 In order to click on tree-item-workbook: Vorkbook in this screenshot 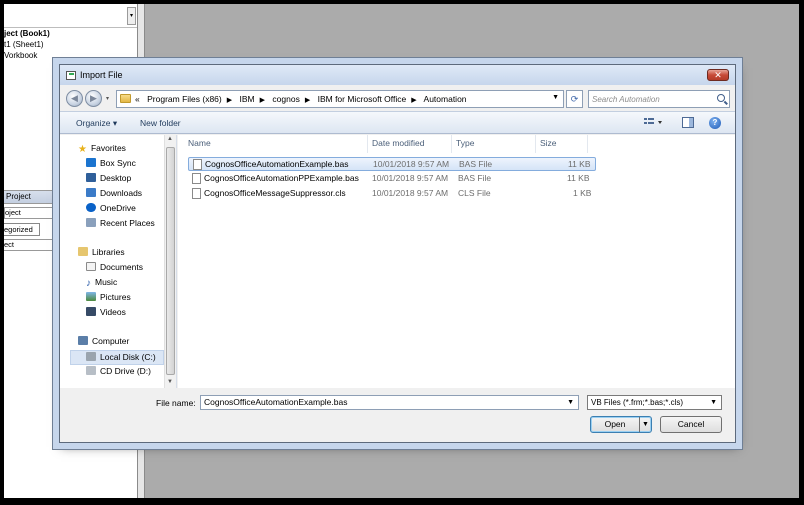, I will do `click(20, 55)`.